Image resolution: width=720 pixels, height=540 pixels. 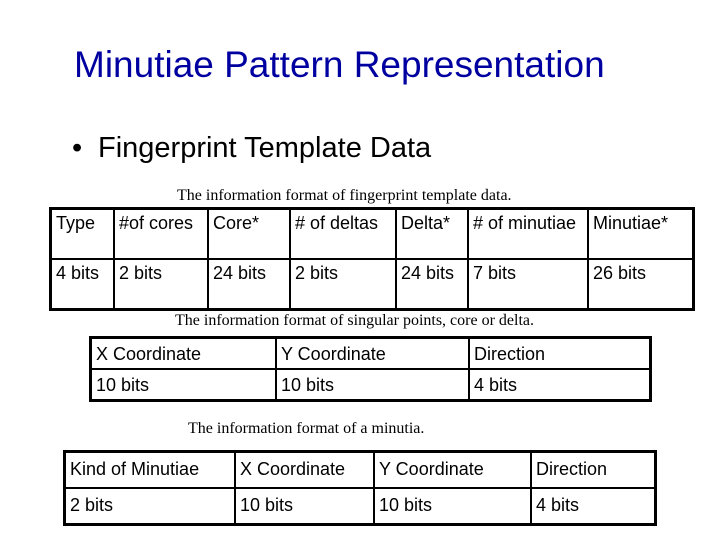 I want to click on table-cell: # of deltas, so click(x=343, y=233).